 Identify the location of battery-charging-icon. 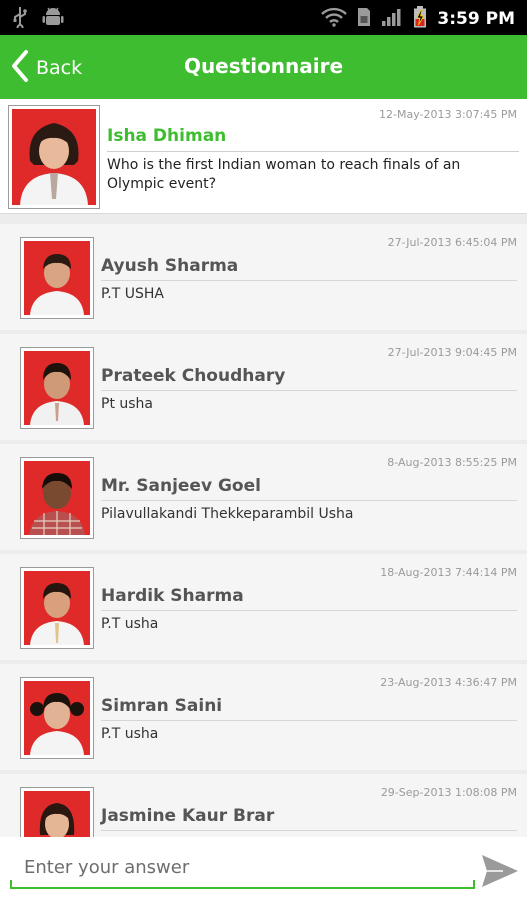
(420, 19).